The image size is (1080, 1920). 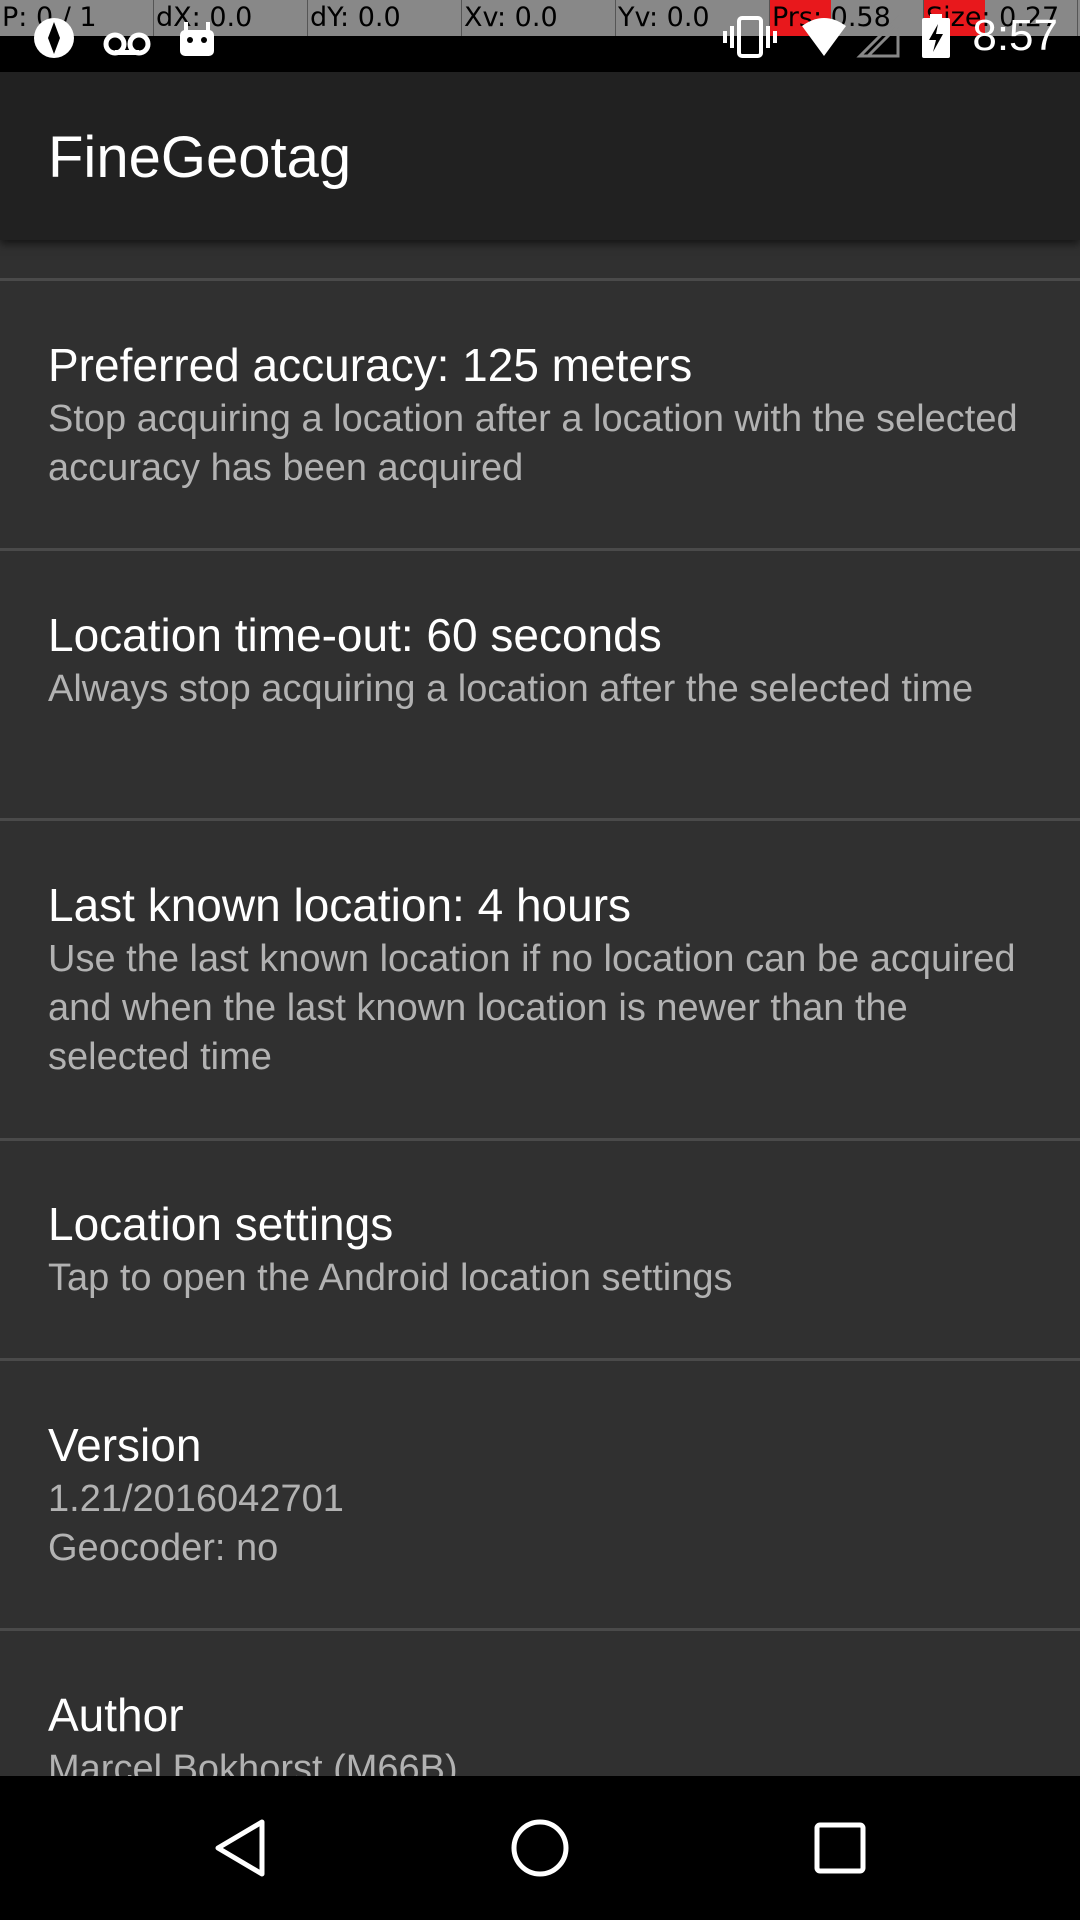 What do you see at coordinates (385, 18) in the screenshot?
I see `overlay-dy: dY: 0.0` at bounding box center [385, 18].